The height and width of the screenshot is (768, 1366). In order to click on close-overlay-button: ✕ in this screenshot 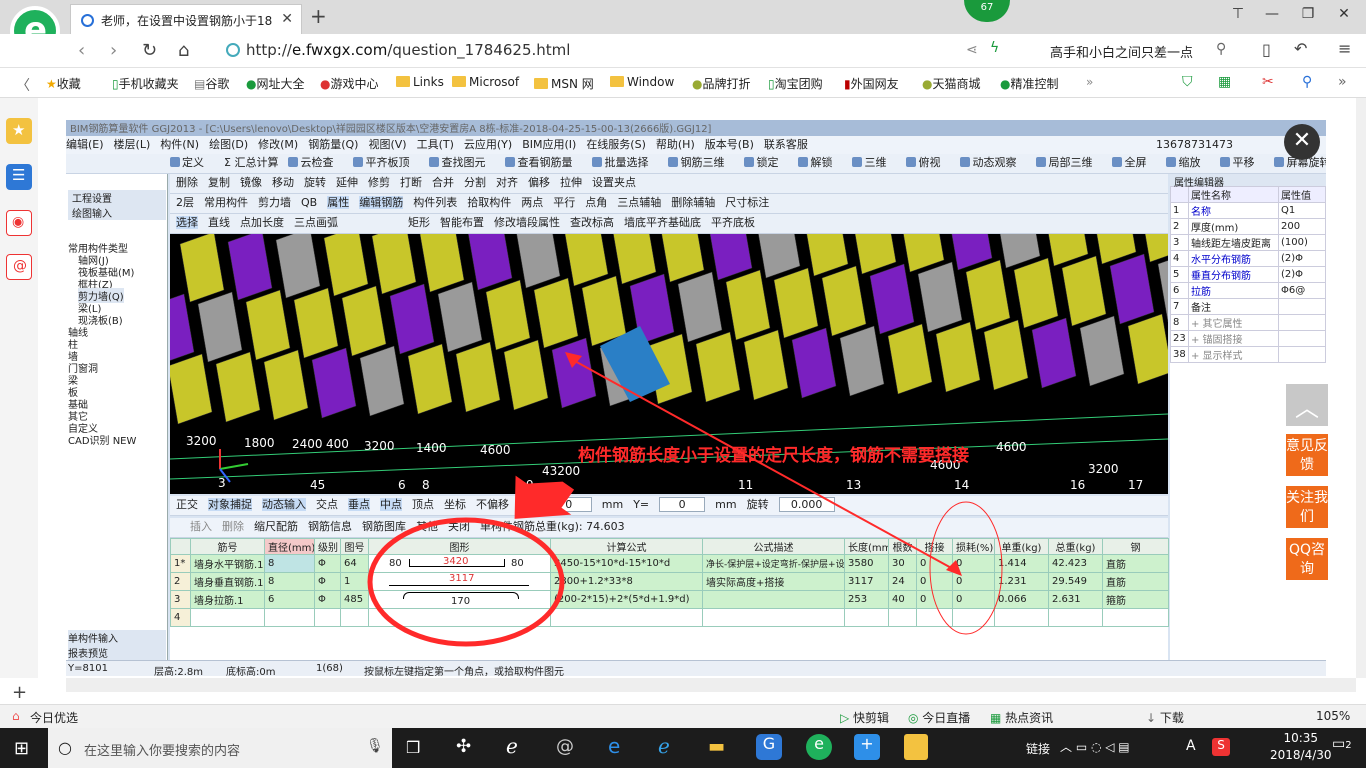, I will do `click(1302, 142)`.